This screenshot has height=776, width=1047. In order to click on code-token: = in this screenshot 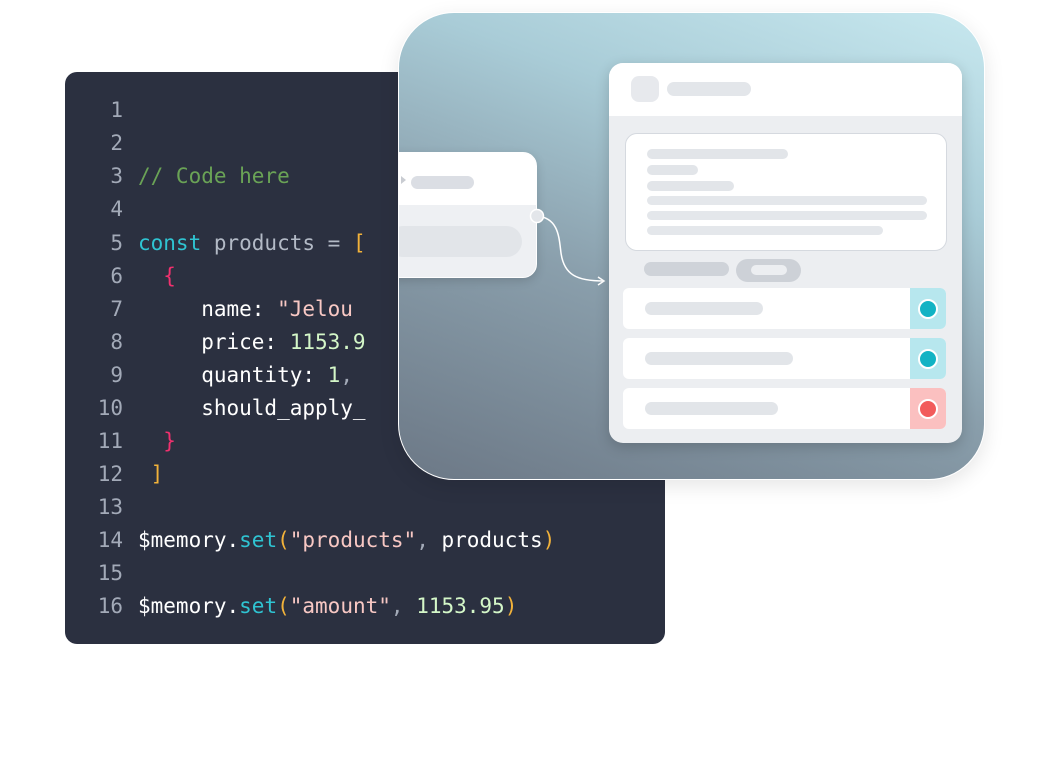, I will do `click(334, 243)`.